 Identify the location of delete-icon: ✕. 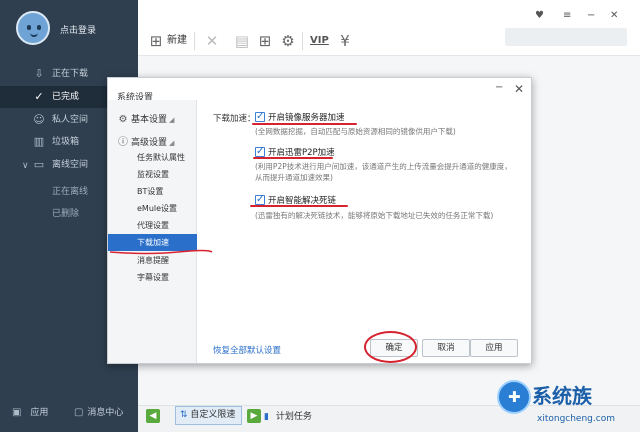
(212, 41).